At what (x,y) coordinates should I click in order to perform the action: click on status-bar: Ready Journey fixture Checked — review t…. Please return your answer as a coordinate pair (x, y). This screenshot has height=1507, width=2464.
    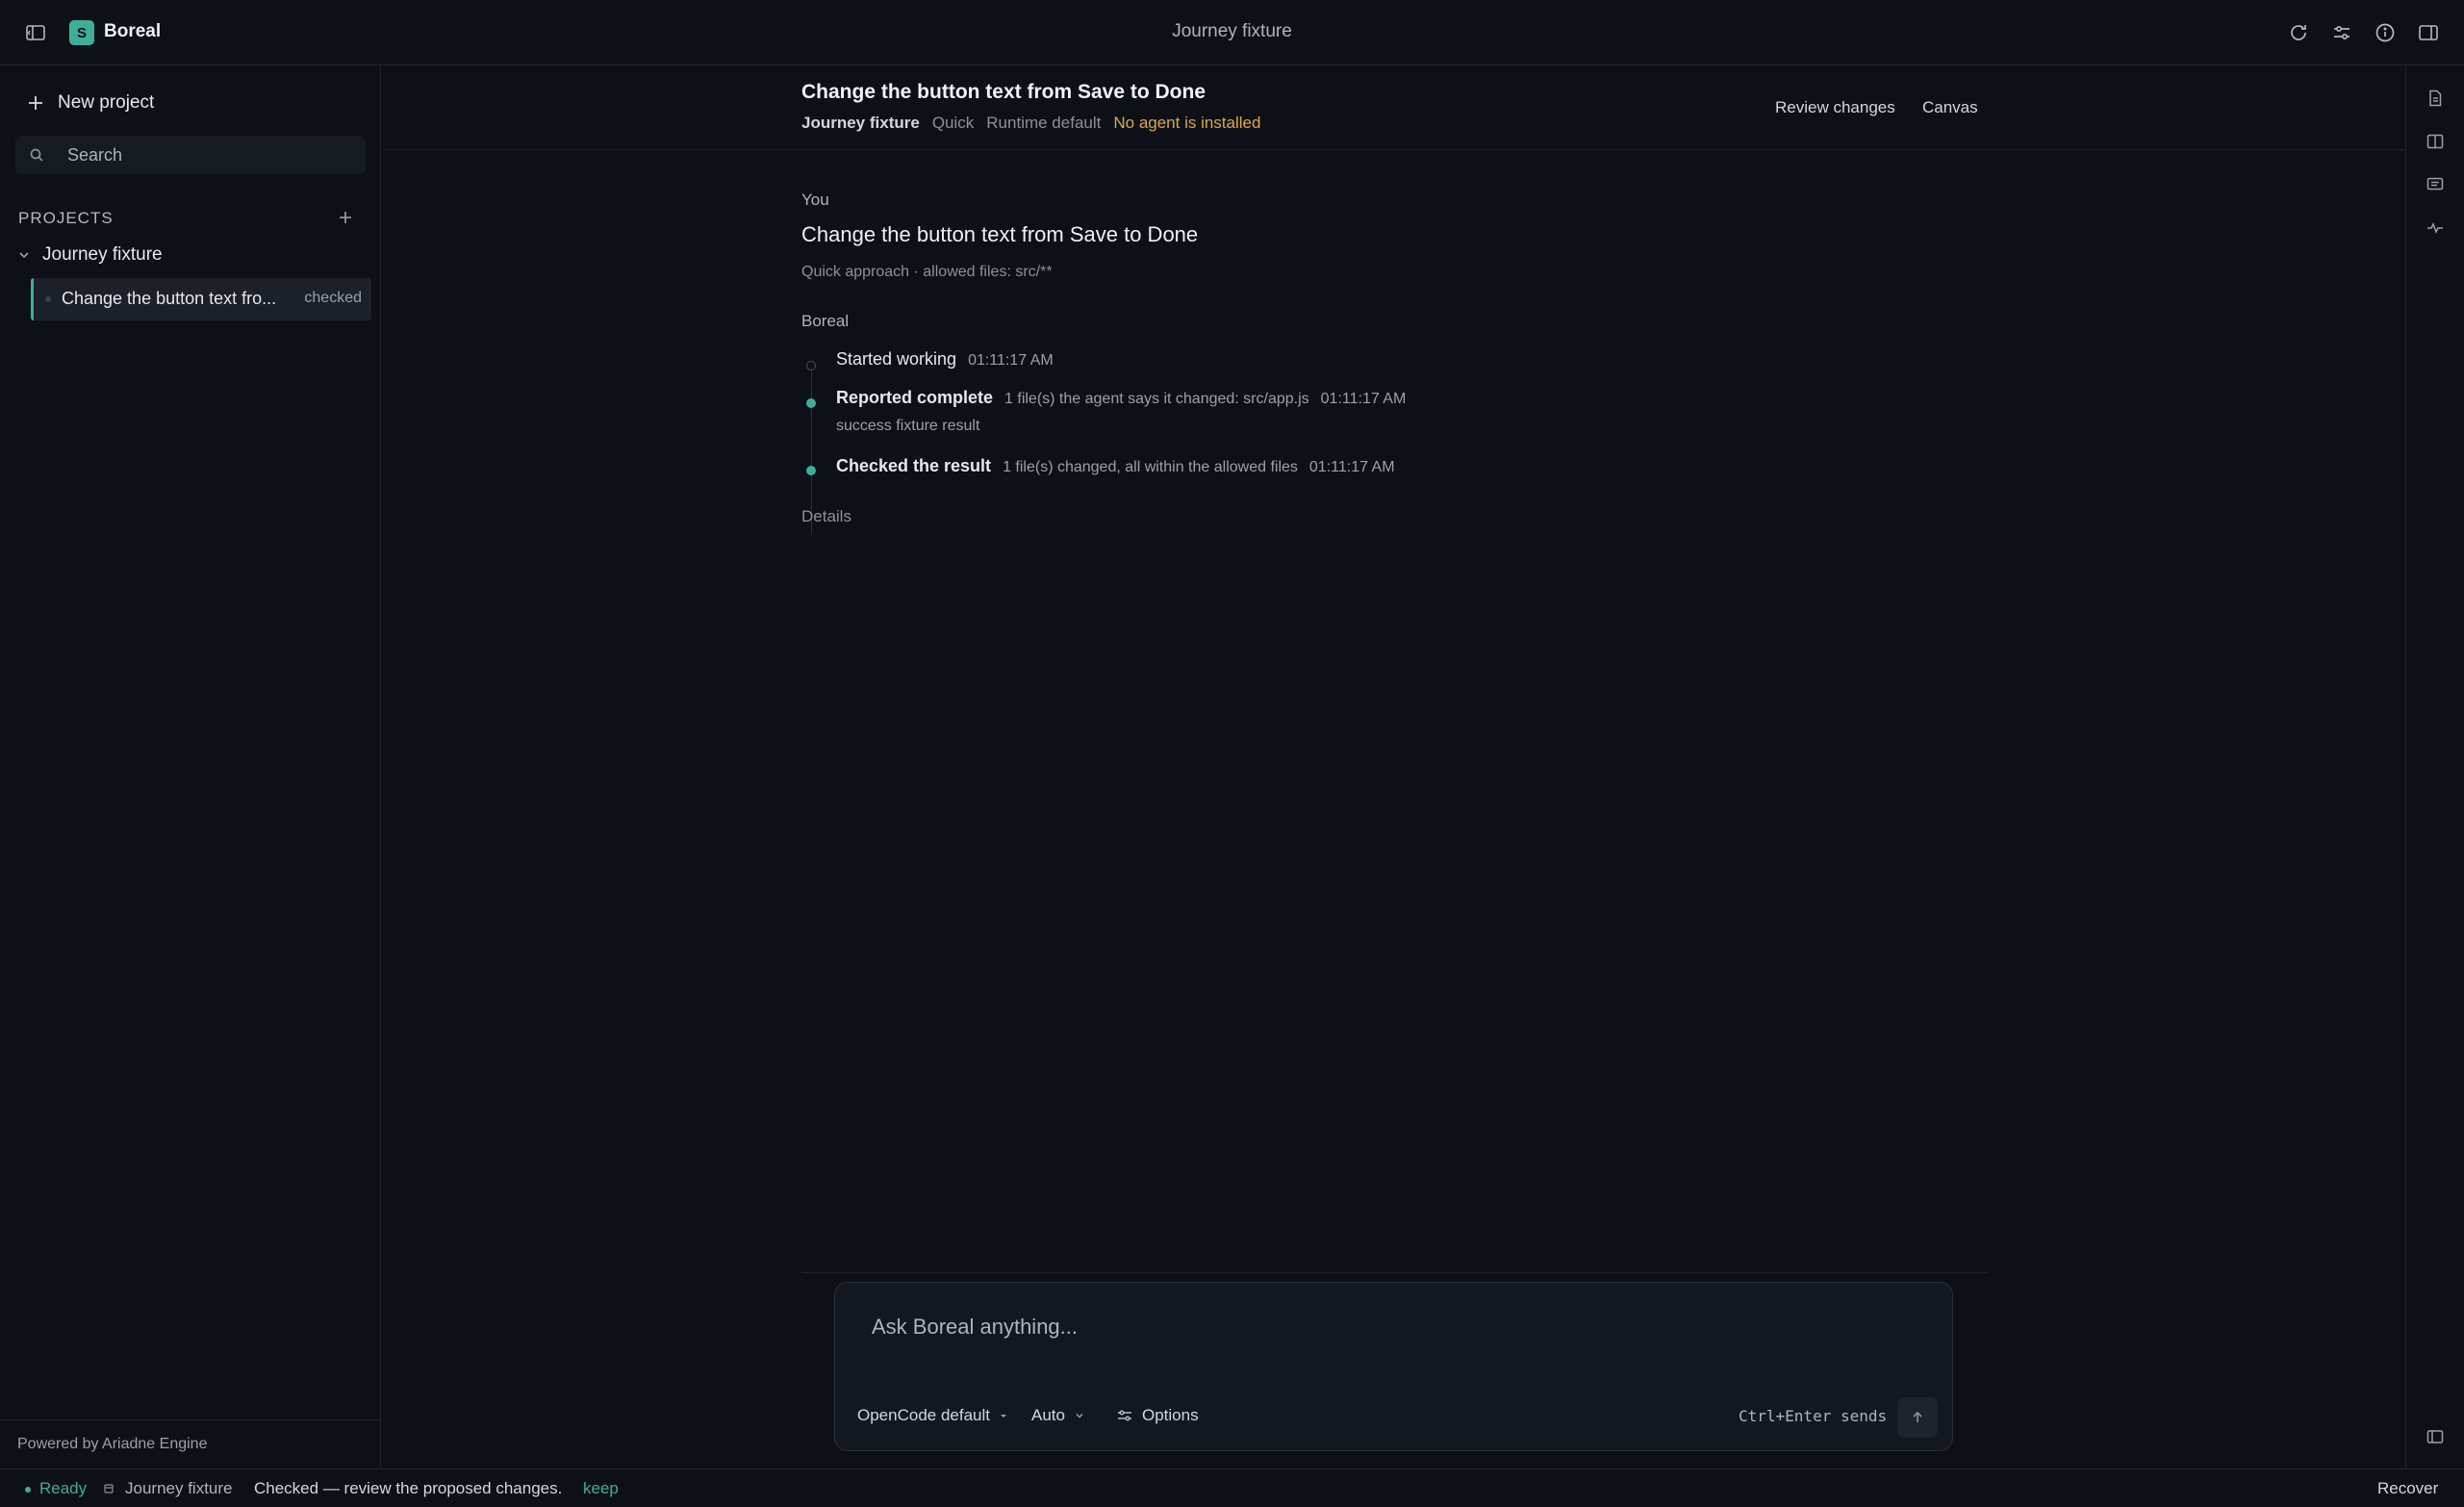
    Looking at the image, I should click on (1232, 1488).